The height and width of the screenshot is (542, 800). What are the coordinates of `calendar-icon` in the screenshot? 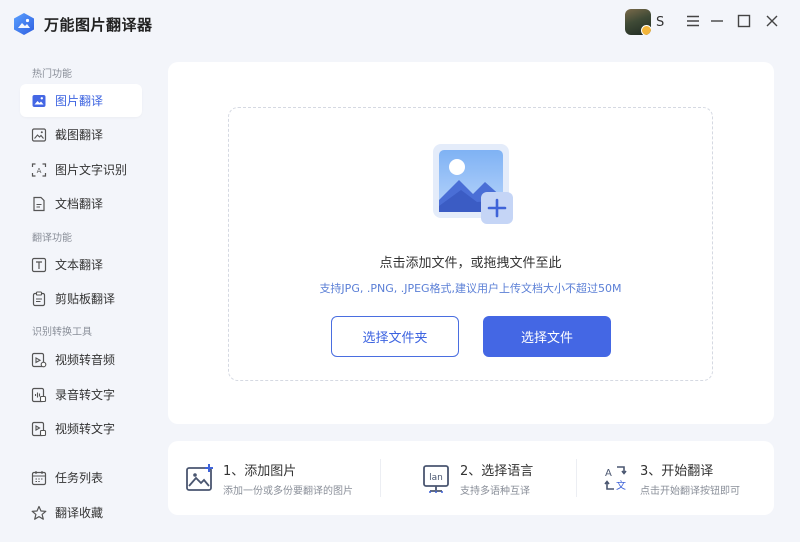 It's located at (39, 478).